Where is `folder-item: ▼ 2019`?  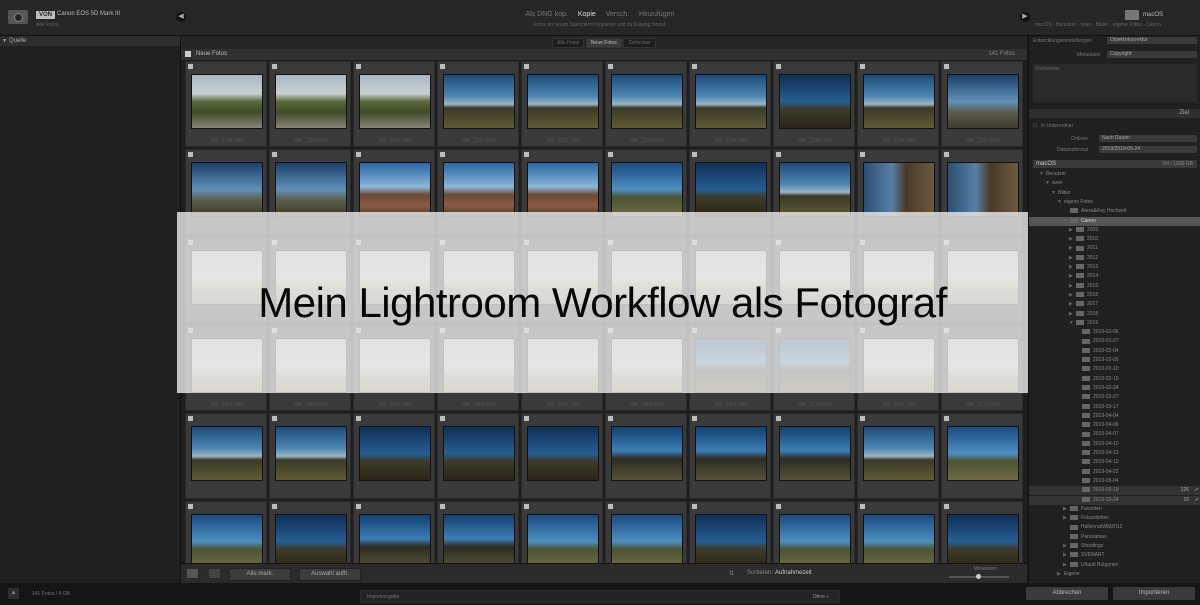
folder-item: ▼ 2019 is located at coordinates (1114, 323).